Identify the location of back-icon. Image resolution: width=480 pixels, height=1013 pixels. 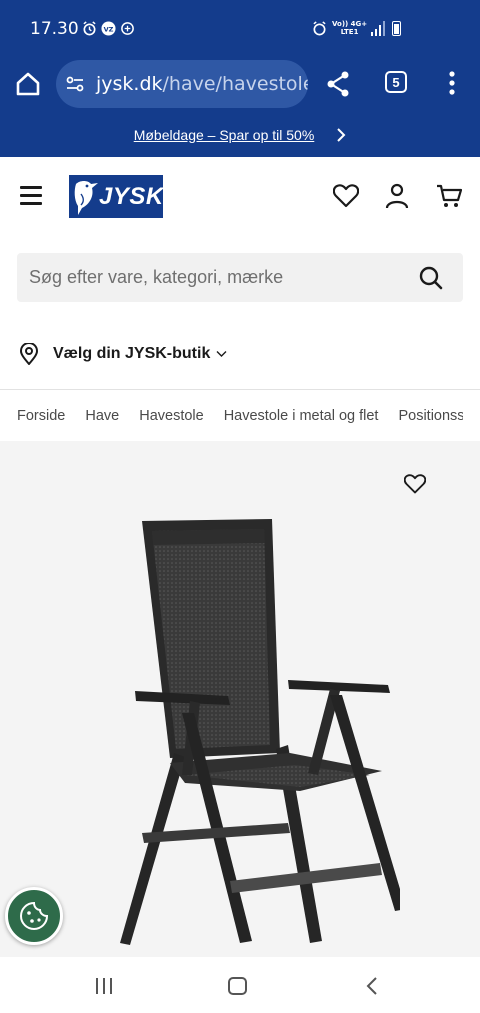
(372, 986).